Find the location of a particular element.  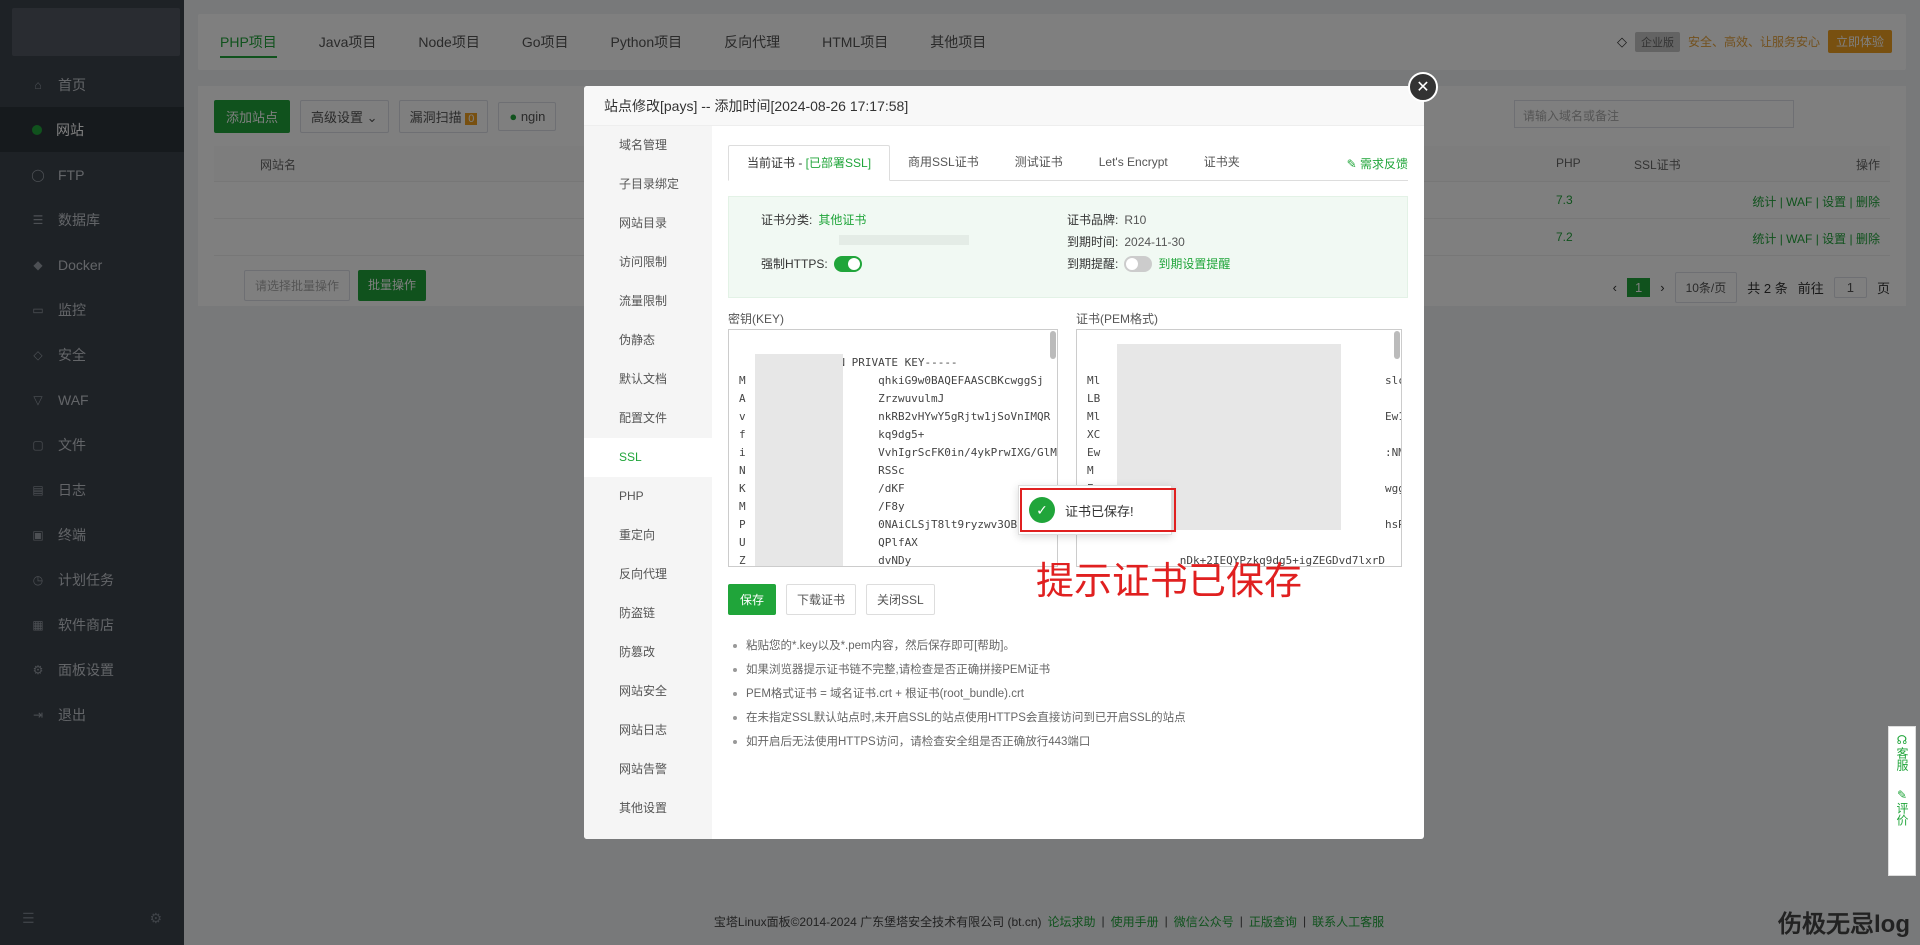

nav-ssl: SSL is located at coordinates (648, 457).